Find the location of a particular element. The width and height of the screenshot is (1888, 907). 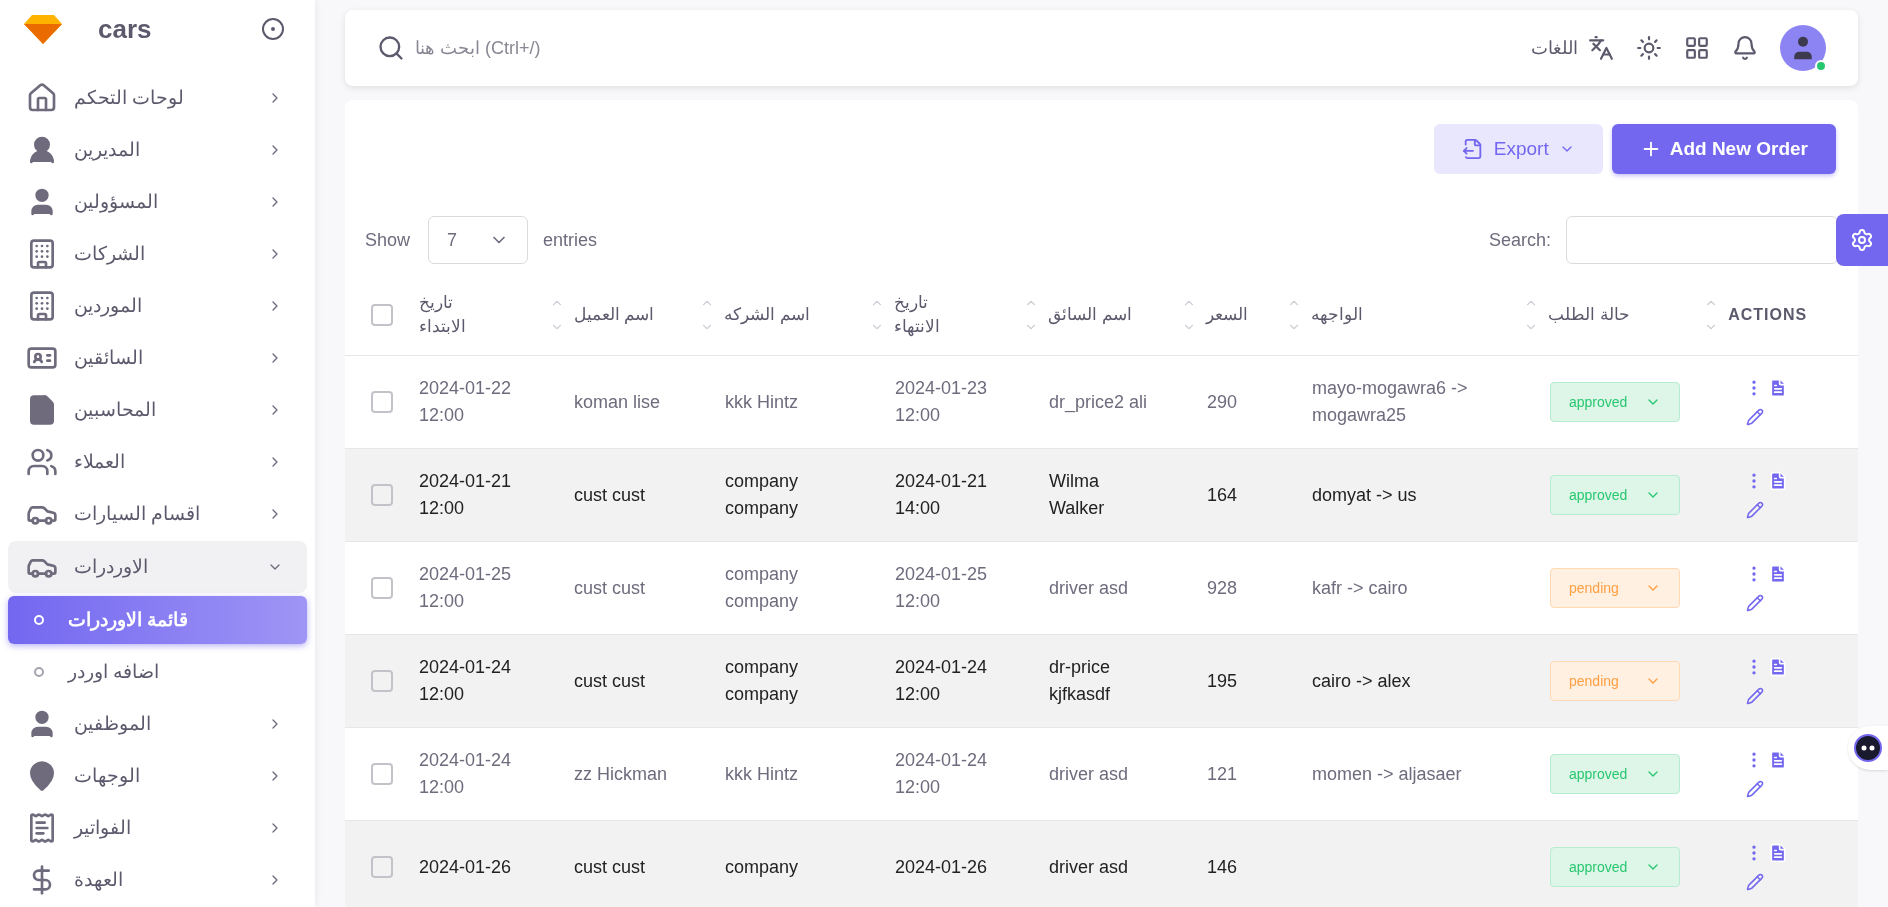

sidebar-item: لوحات التحكم is located at coordinates (157, 98).